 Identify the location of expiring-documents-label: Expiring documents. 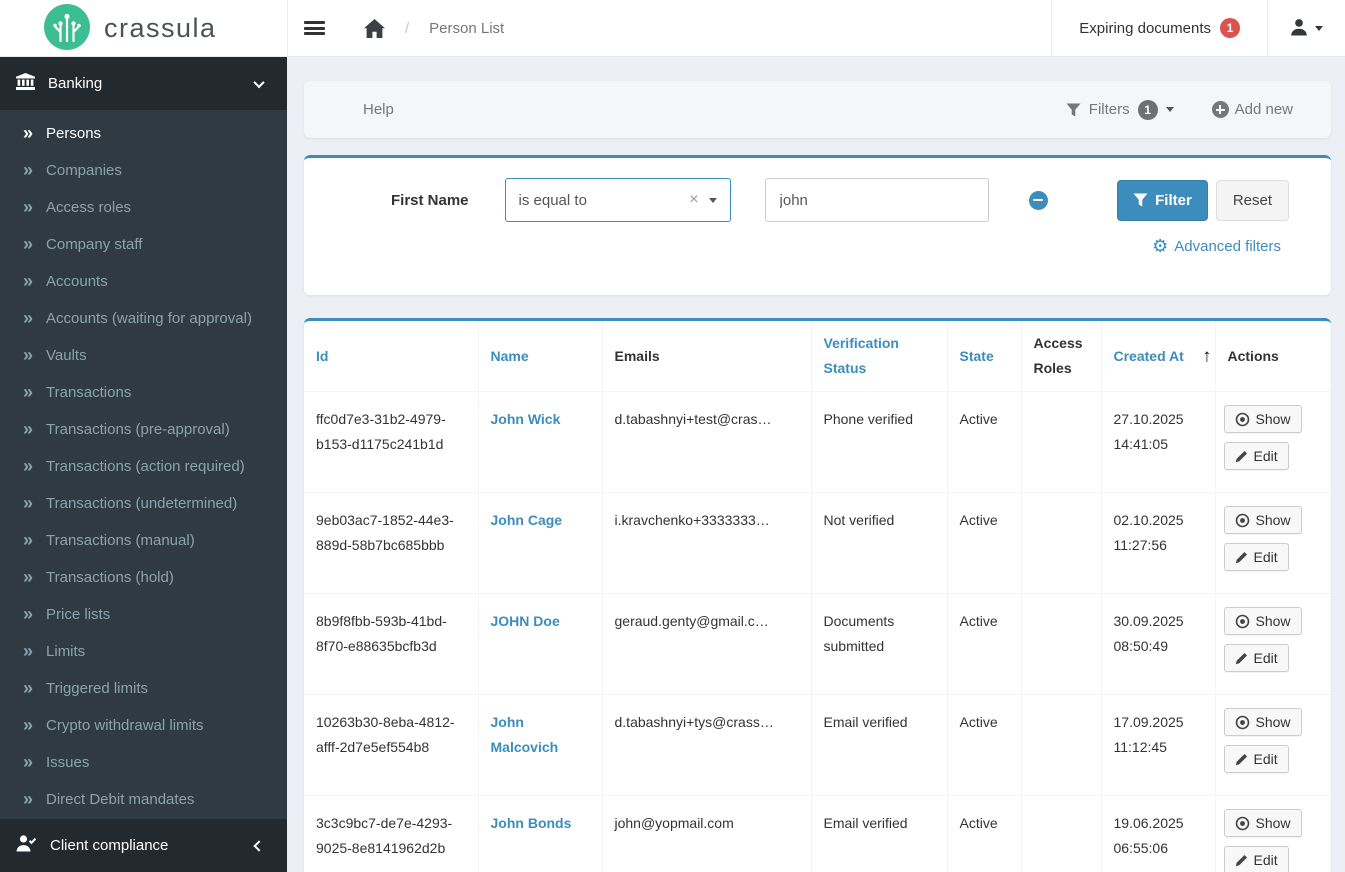
(1145, 28).